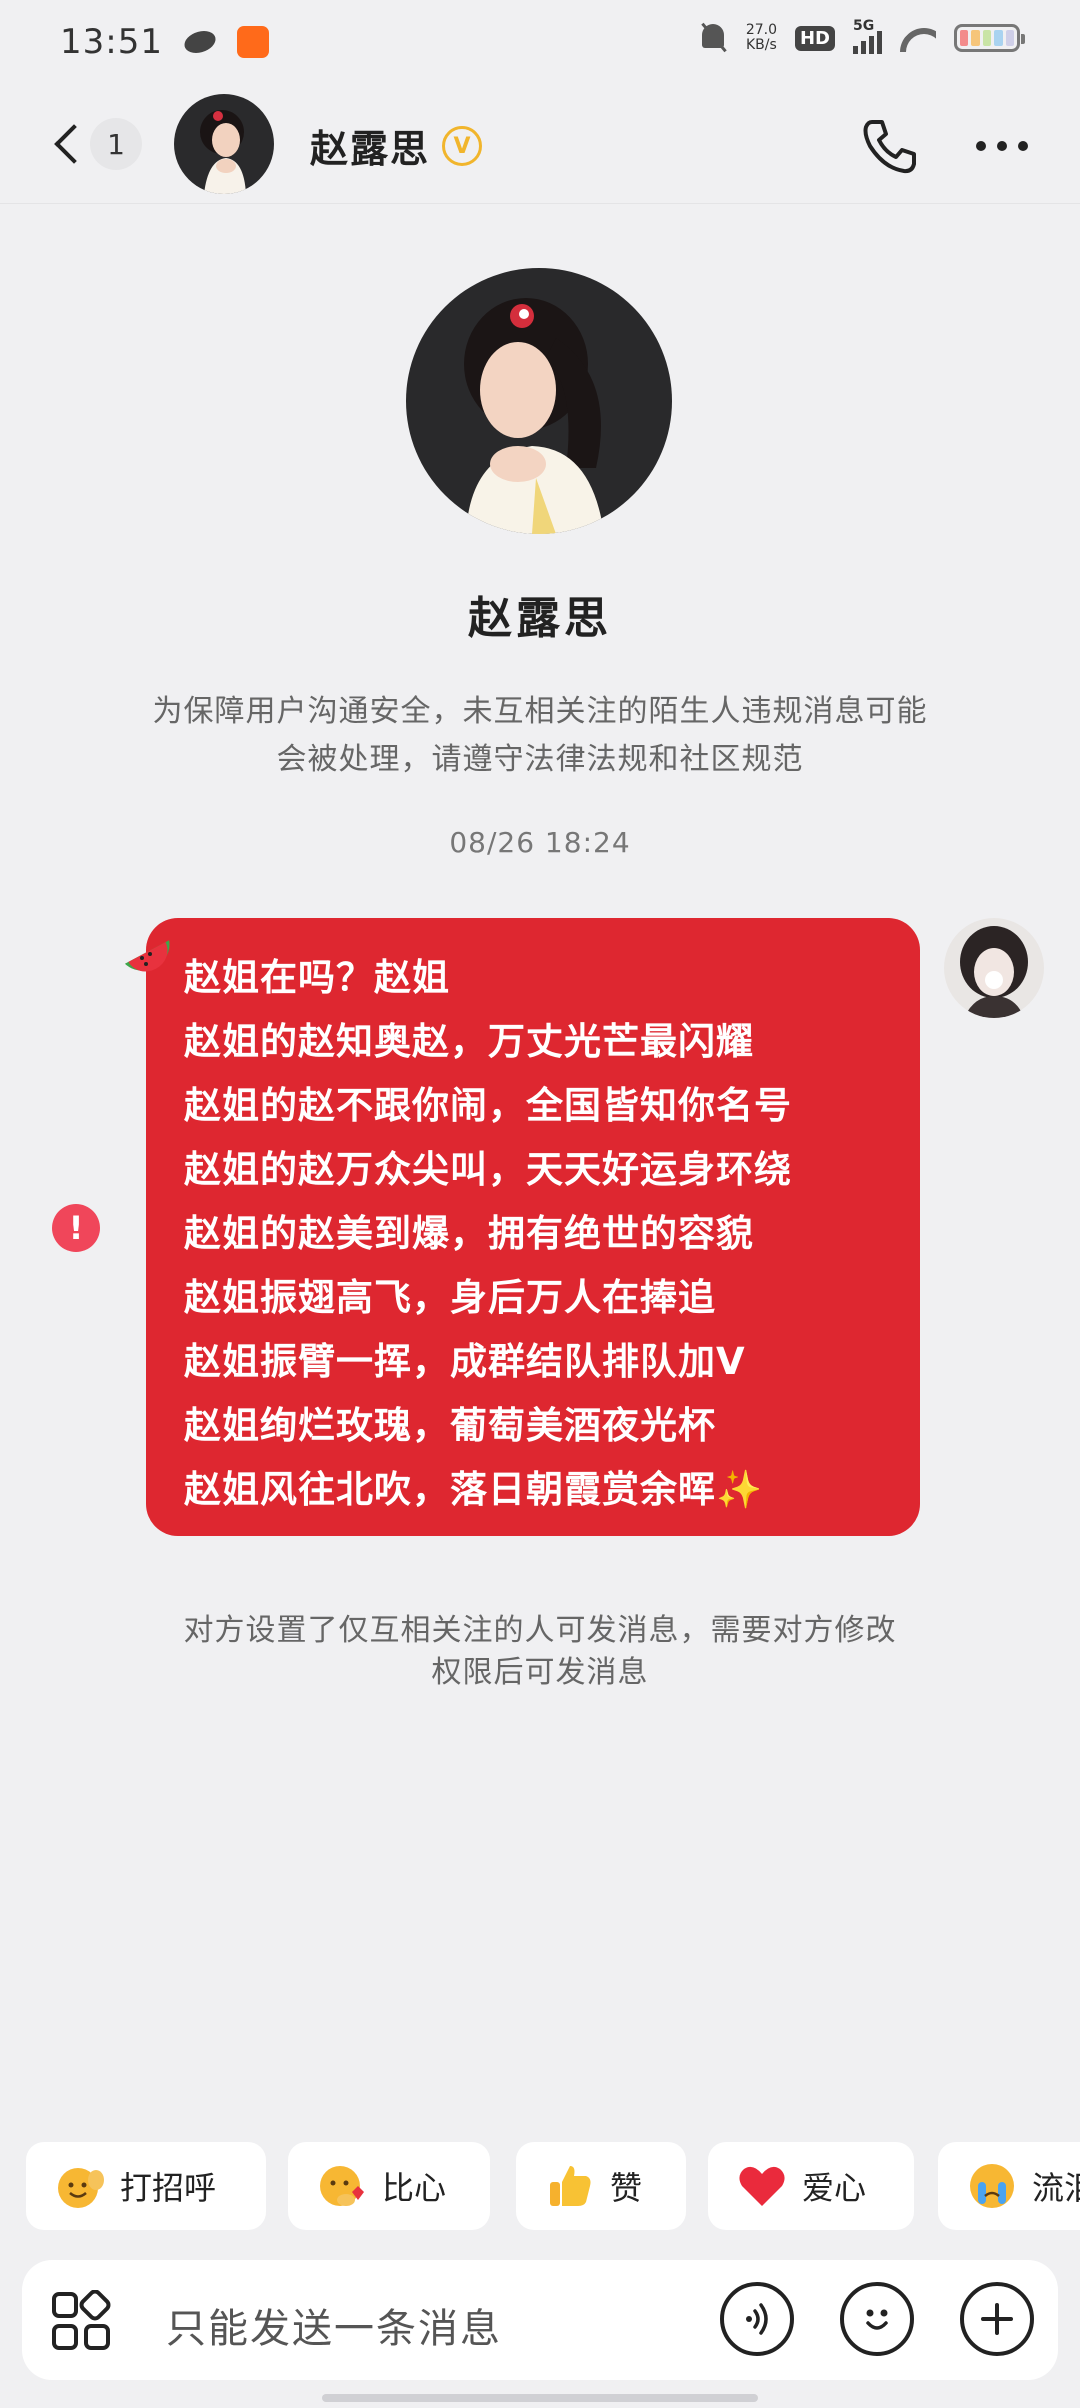  What do you see at coordinates (488, 1105) in the screenshot?
I see `message-line: 赵姐的赵不跟你闹，全国皆知你名号` at bounding box center [488, 1105].